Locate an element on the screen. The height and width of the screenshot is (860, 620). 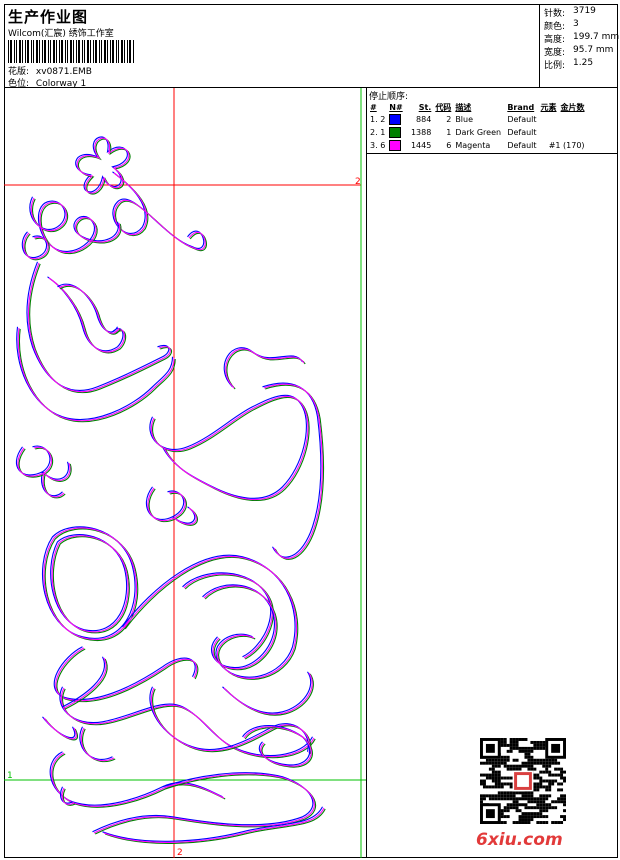
stat-height: 高度: 199.7 mm is located at coordinates (582, 38).